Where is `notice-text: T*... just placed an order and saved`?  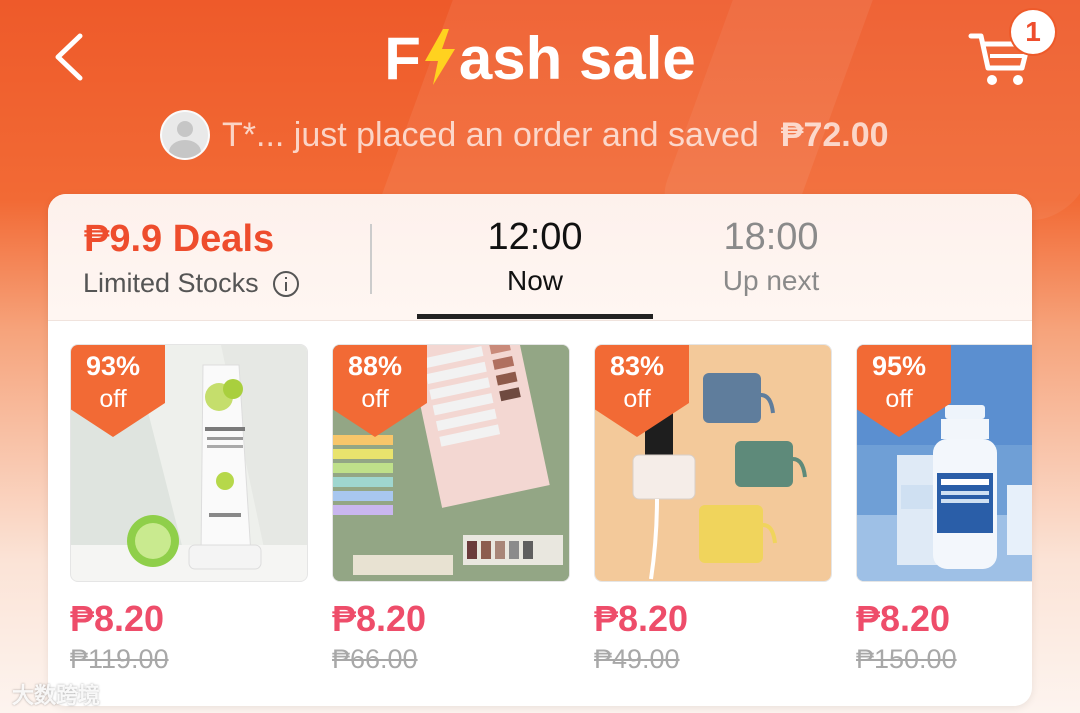
notice-text: T*... just placed an order and saved is located at coordinates (490, 134).